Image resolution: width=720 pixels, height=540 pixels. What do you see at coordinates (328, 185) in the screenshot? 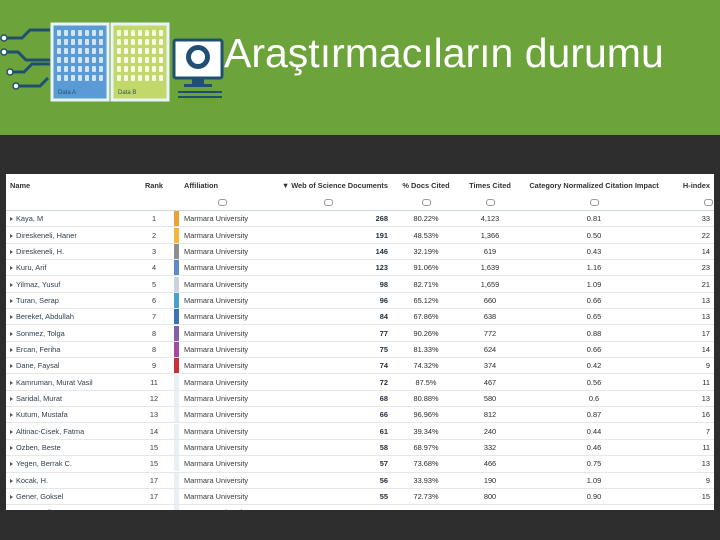
I see `header-docs: ▼ Web of Science Documents` at bounding box center [328, 185].